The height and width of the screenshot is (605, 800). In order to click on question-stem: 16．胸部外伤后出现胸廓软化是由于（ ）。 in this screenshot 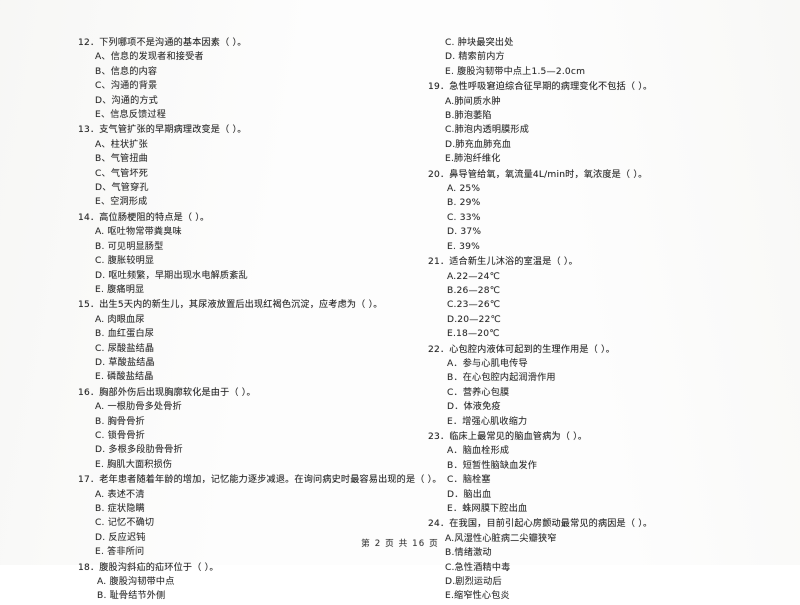, I will do `click(167, 392)`.